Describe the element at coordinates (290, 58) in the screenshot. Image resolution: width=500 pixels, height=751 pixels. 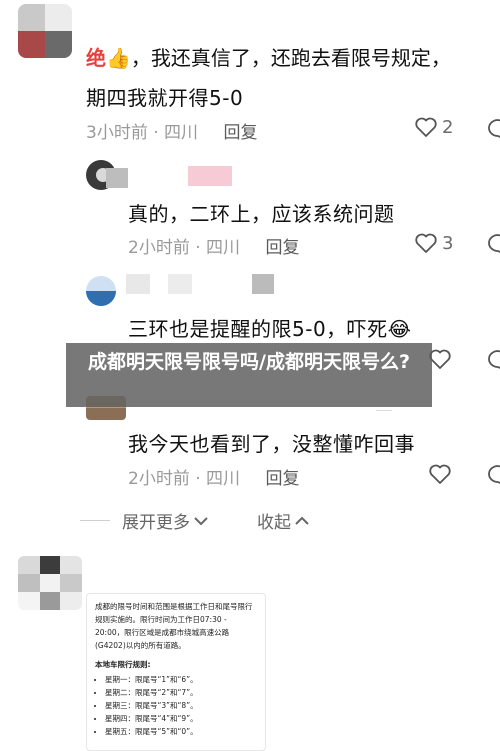
I see `comment-text: ，我还真信了，还跑去看限号规定，` at that location.